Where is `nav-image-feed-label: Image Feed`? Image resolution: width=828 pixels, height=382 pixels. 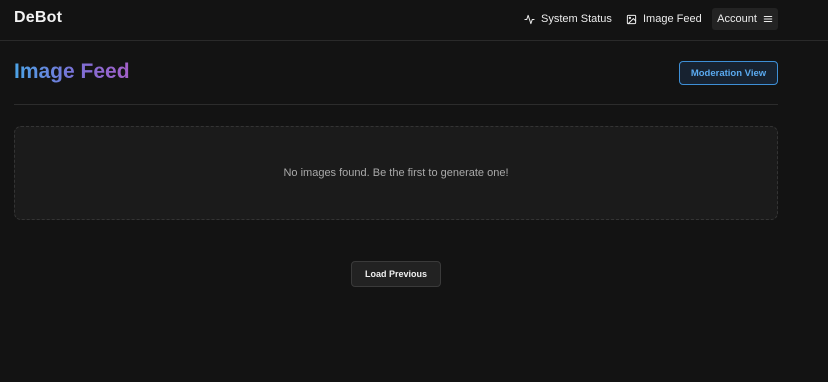
nav-image-feed-label: Image Feed is located at coordinates (672, 19).